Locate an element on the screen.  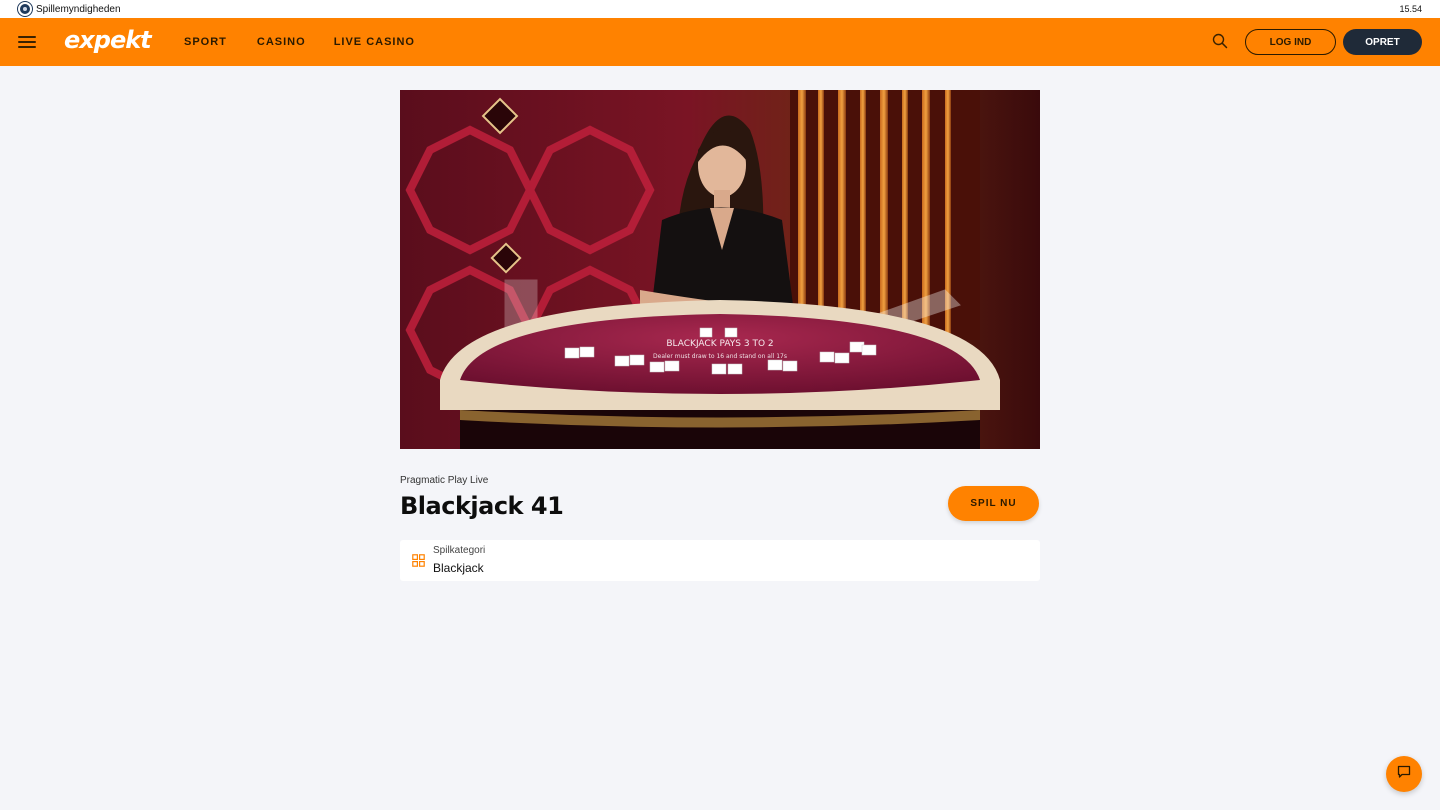
grid-icon is located at coordinates (418, 560).